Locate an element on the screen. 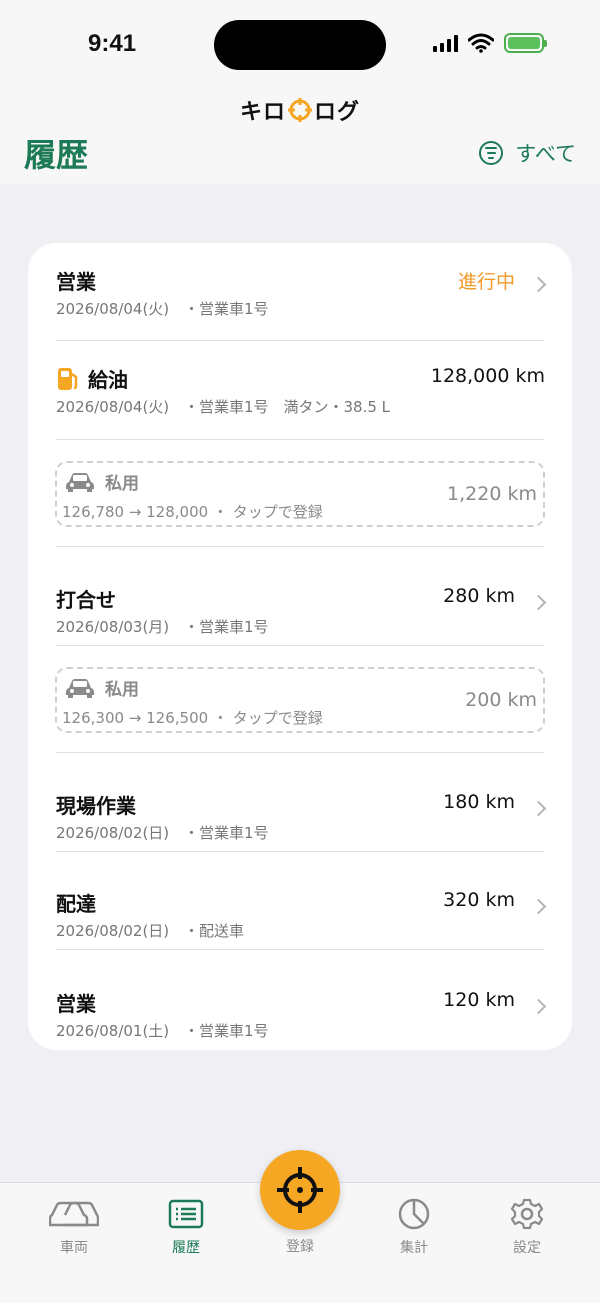 This screenshot has width=600, height=1303. tab-vehicles: 車両 is located at coordinates (74, 1227).